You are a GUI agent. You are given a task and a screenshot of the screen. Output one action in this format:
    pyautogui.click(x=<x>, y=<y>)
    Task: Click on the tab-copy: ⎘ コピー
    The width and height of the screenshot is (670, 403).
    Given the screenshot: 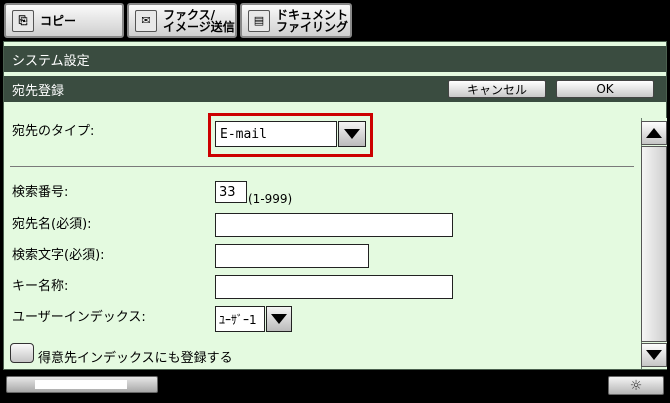 What is the action you would take?
    pyautogui.click(x=64, y=20)
    